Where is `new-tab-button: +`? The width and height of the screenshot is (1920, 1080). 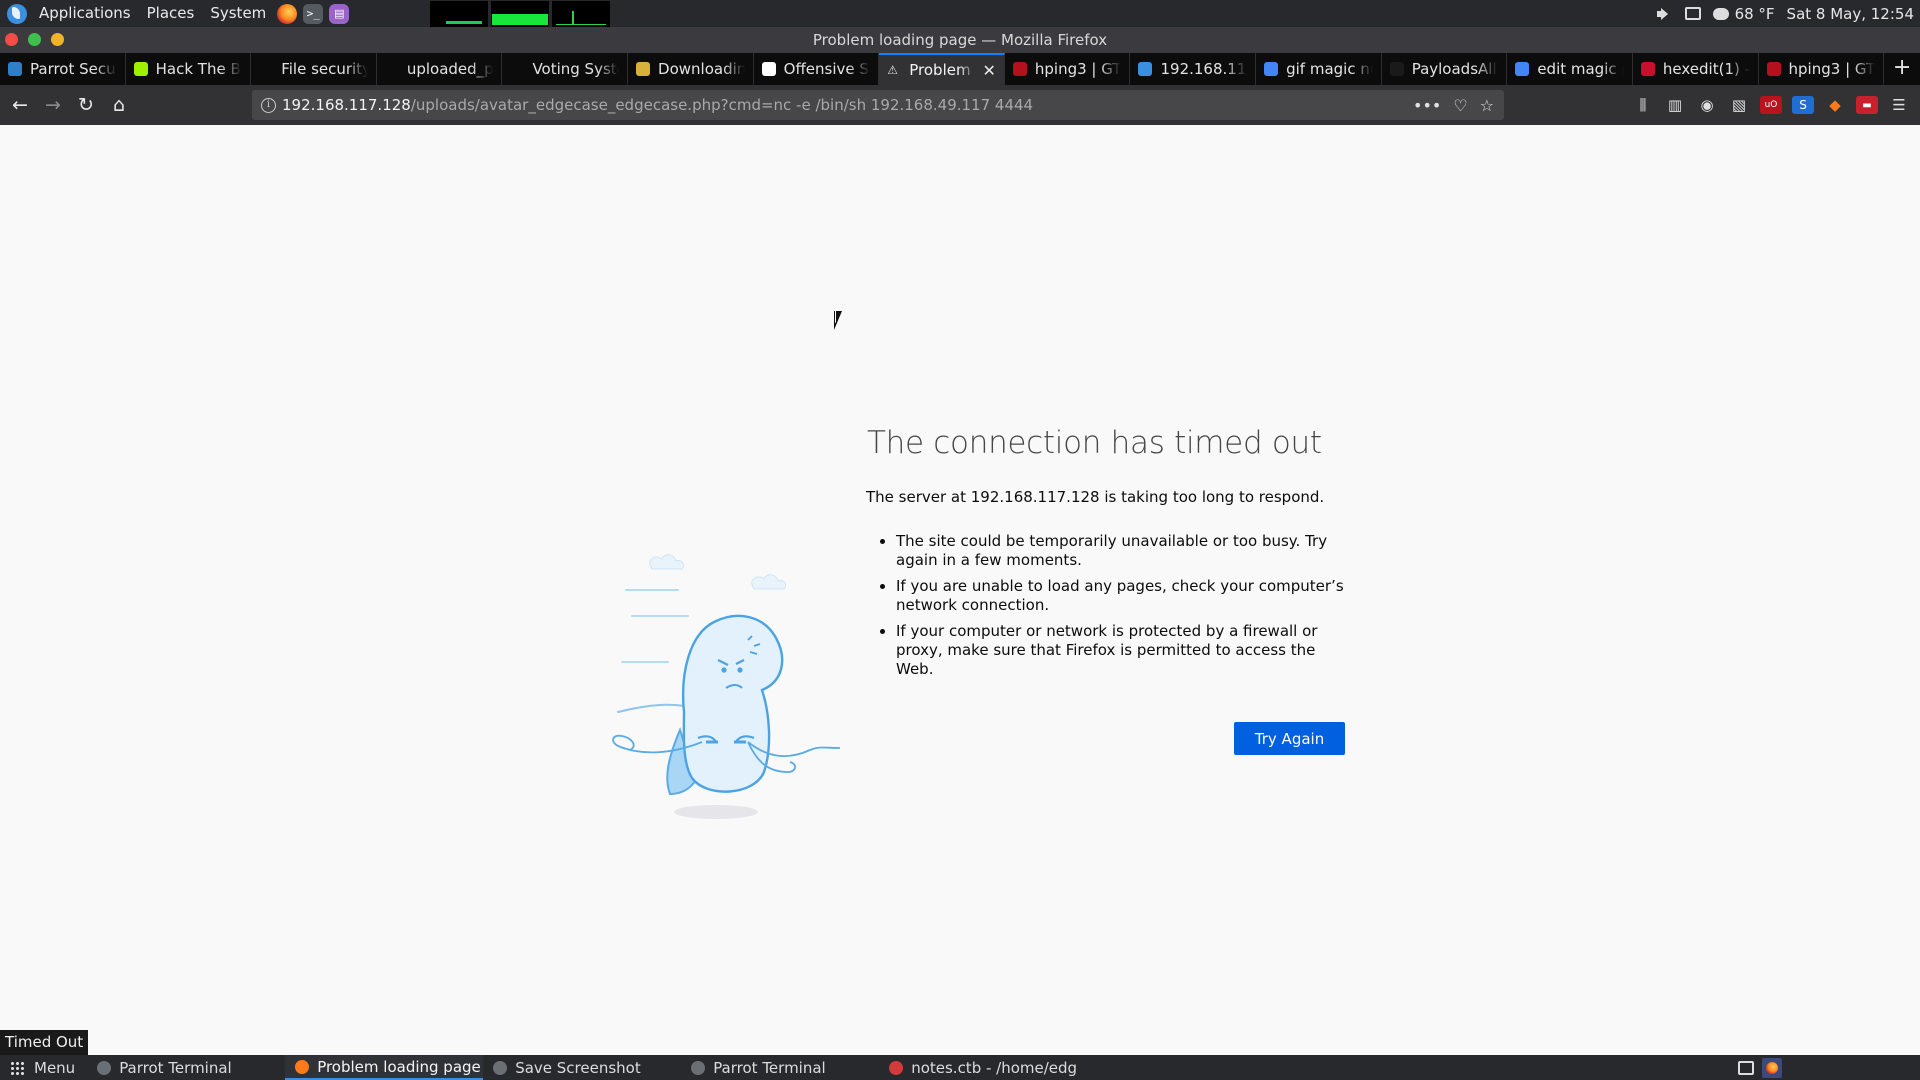
new-tab-button: + is located at coordinates (1902, 69).